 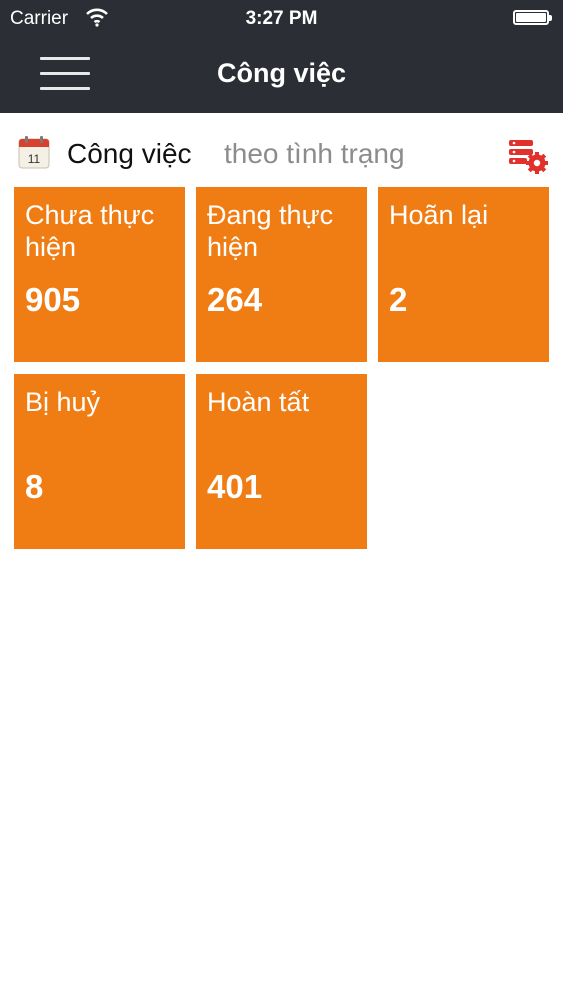 I want to click on tile-count: 401, so click(x=235, y=486).